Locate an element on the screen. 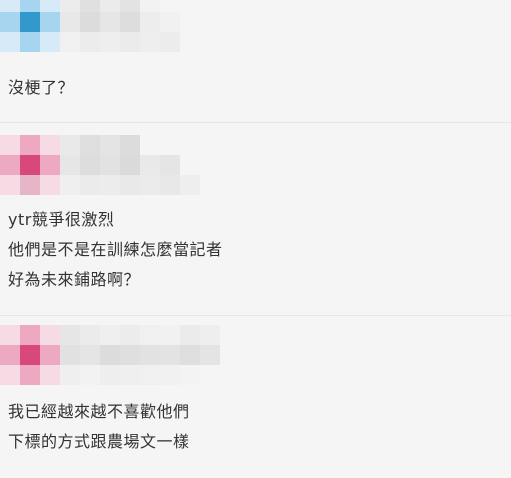 This screenshot has height=478, width=511. comment-line: 沒梗了？ is located at coordinates (41, 87).